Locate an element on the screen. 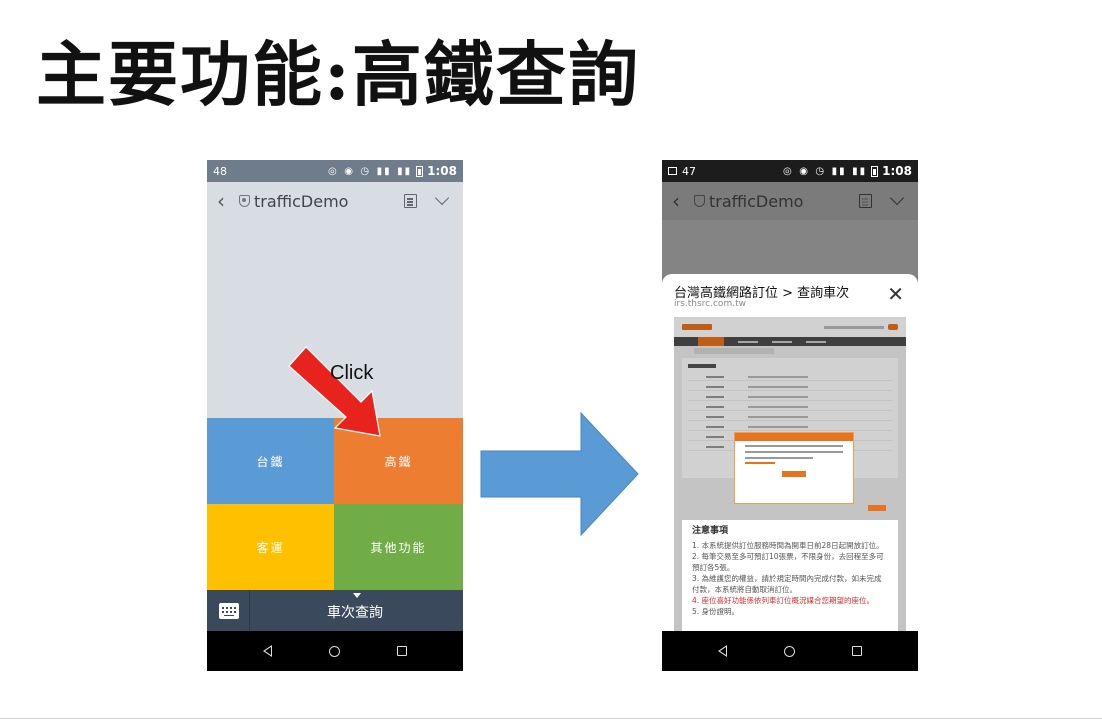 The image size is (1102, 722). tile-high-speed-rail: 高鐵 is located at coordinates (398, 461).